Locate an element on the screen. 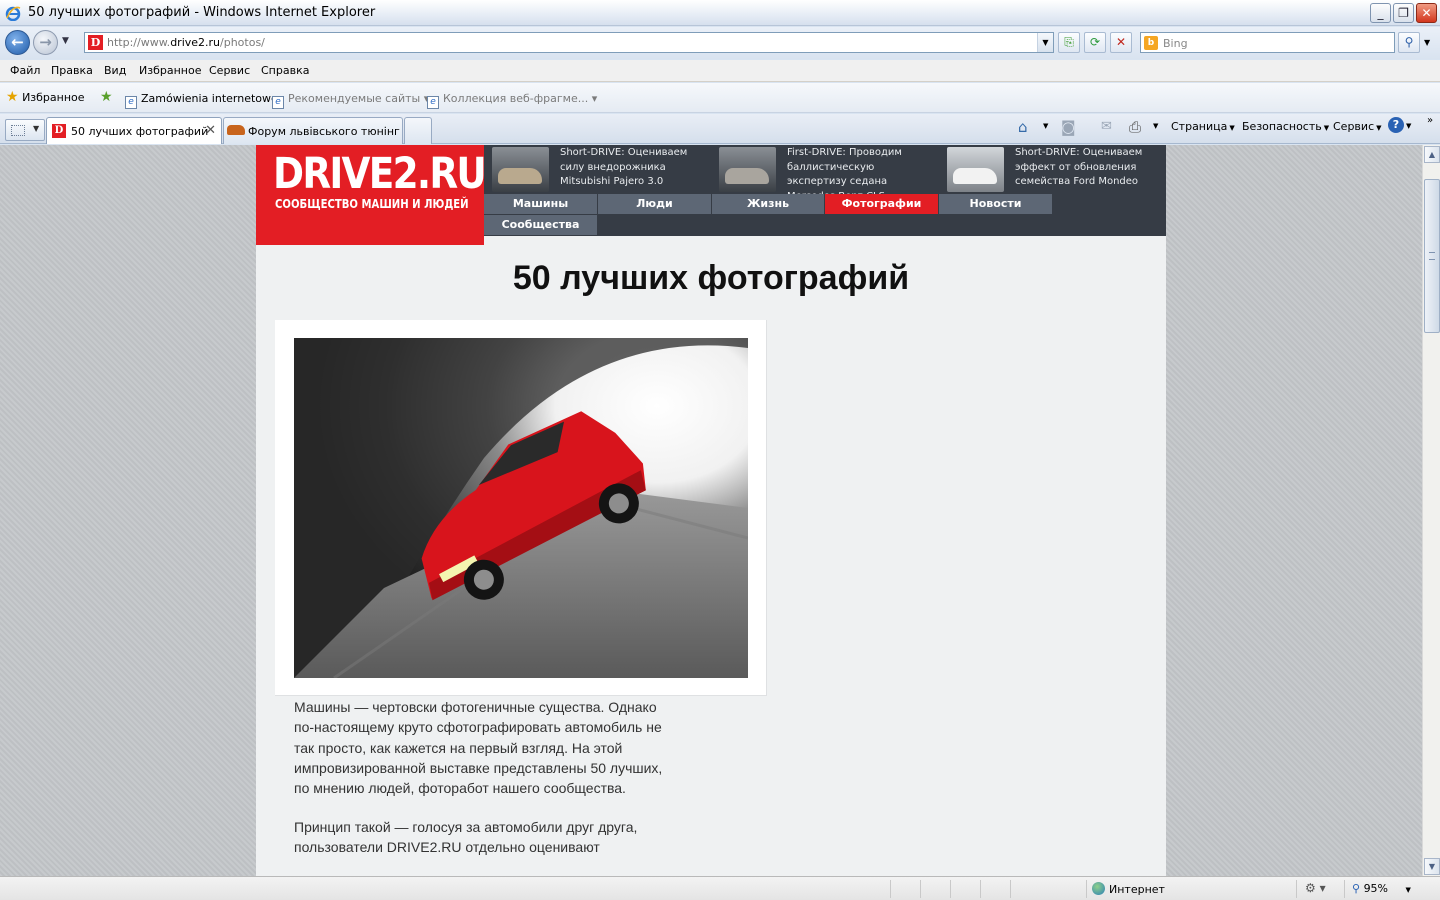  drive2-logo: DRIVE2.RU СООБЩЕСТВО МАШИН И ЛЮДЕЙ is located at coordinates (371, 195).